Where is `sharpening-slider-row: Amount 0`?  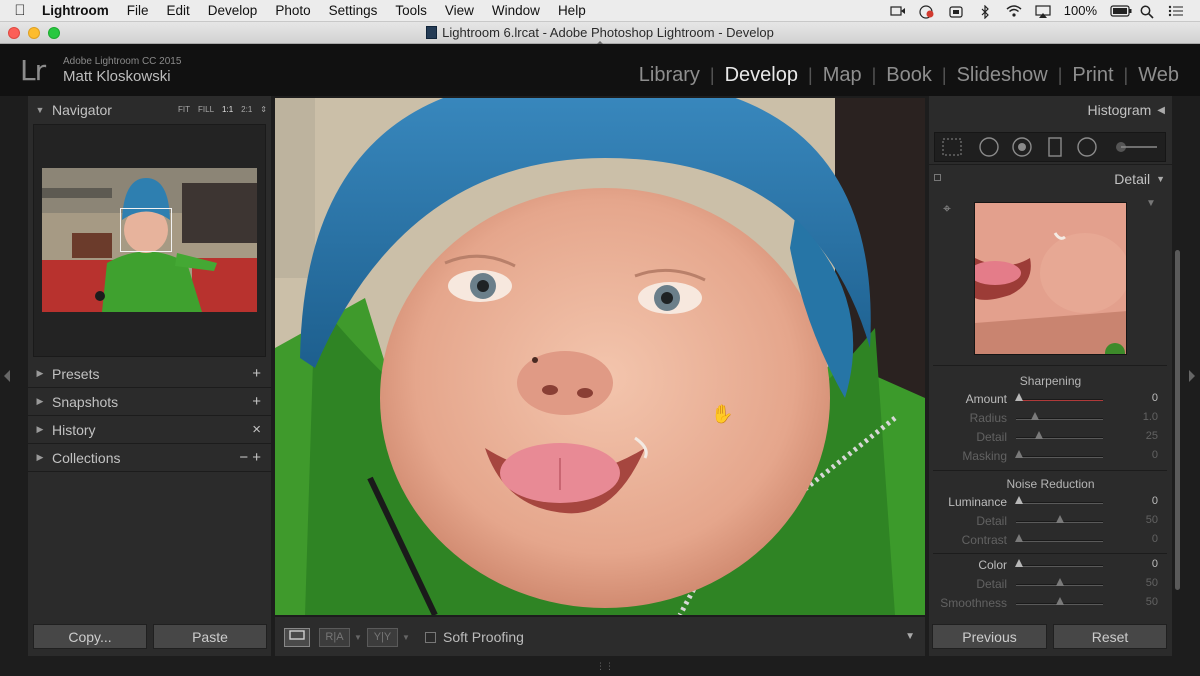 sharpening-slider-row: Amount 0 is located at coordinates (1050, 401).